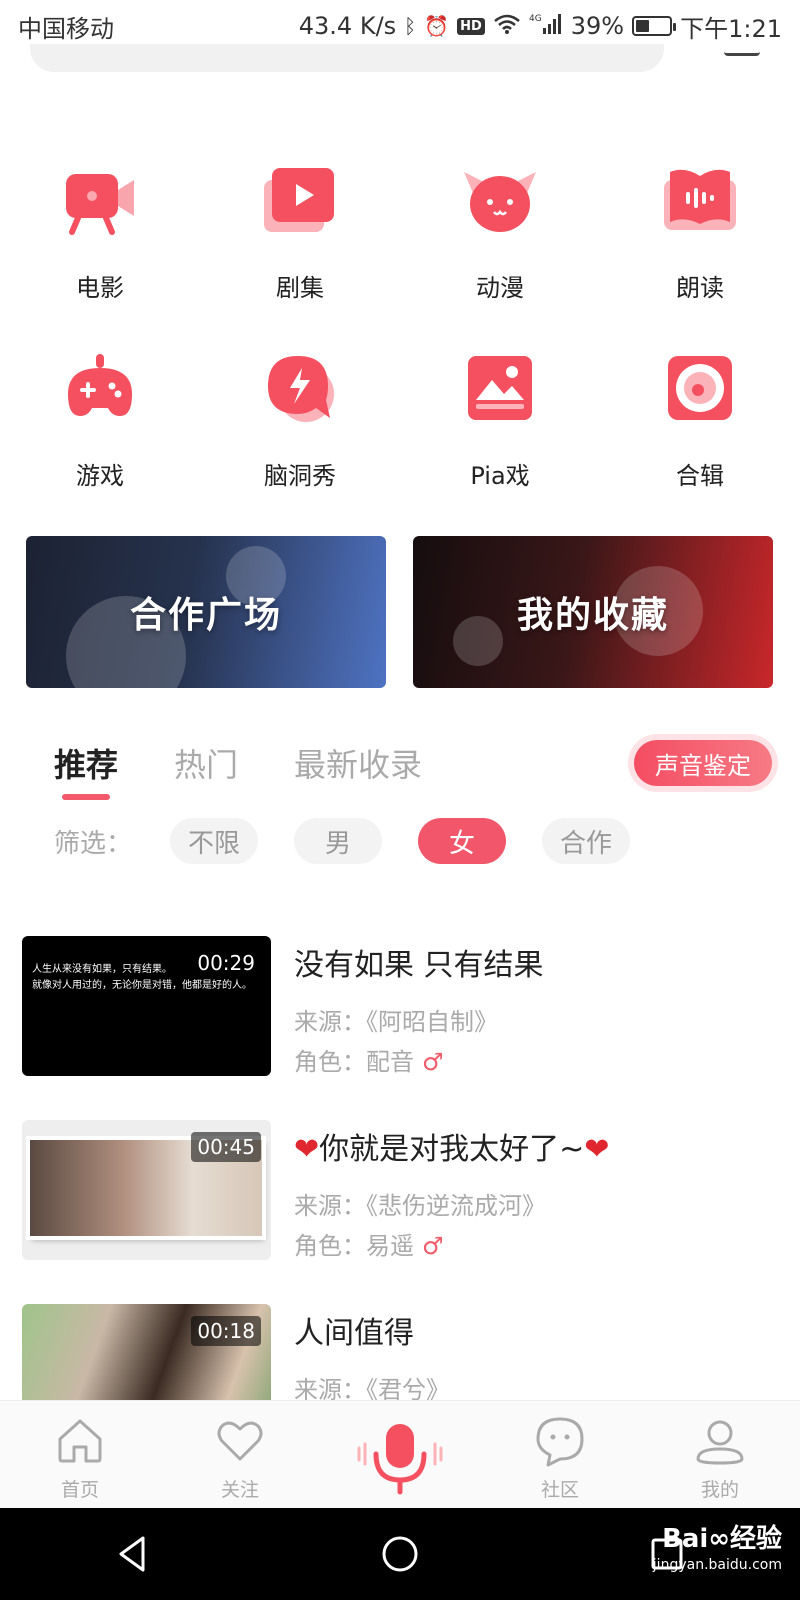 Image resolution: width=800 pixels, height=1600 pixels. I want to click on play-icon, so click(300, 200).